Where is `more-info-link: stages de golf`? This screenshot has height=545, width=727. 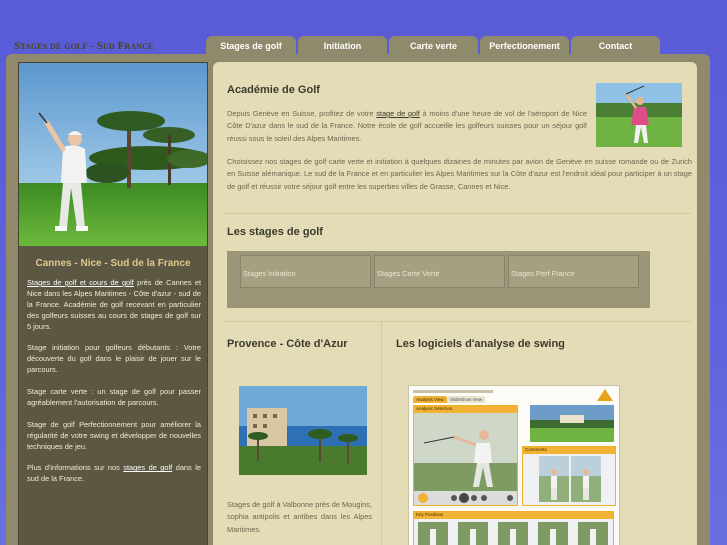
more-info-link: stages de golf is located at coordinates (147, 467).